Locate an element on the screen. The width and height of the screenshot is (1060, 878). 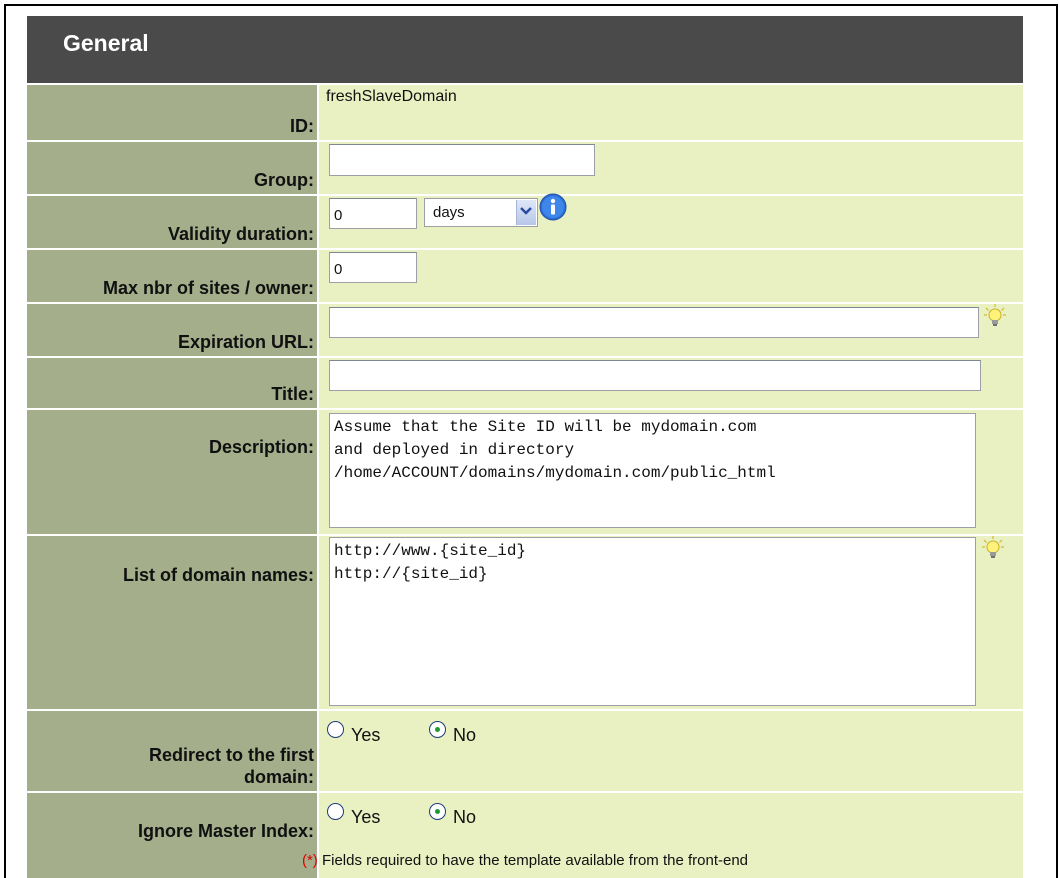
group-row: Group: is located at coordinates (525, 168).